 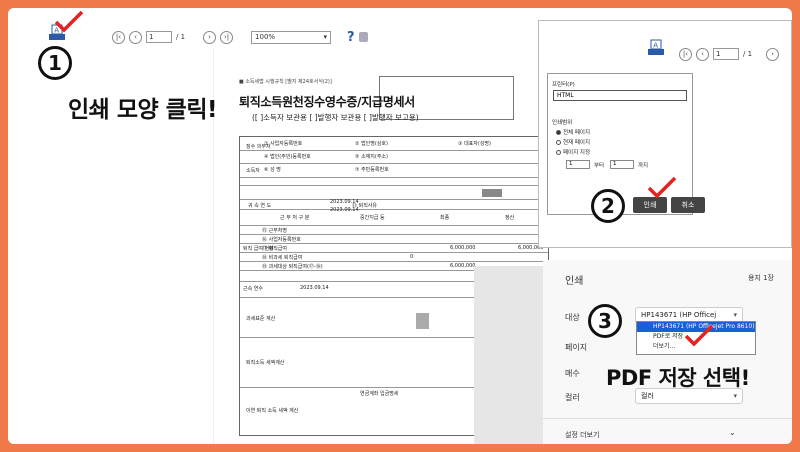 I want to click on document-title: 퇴직소득원천징수영수증/지급명세서, so click(x=327, y=102).